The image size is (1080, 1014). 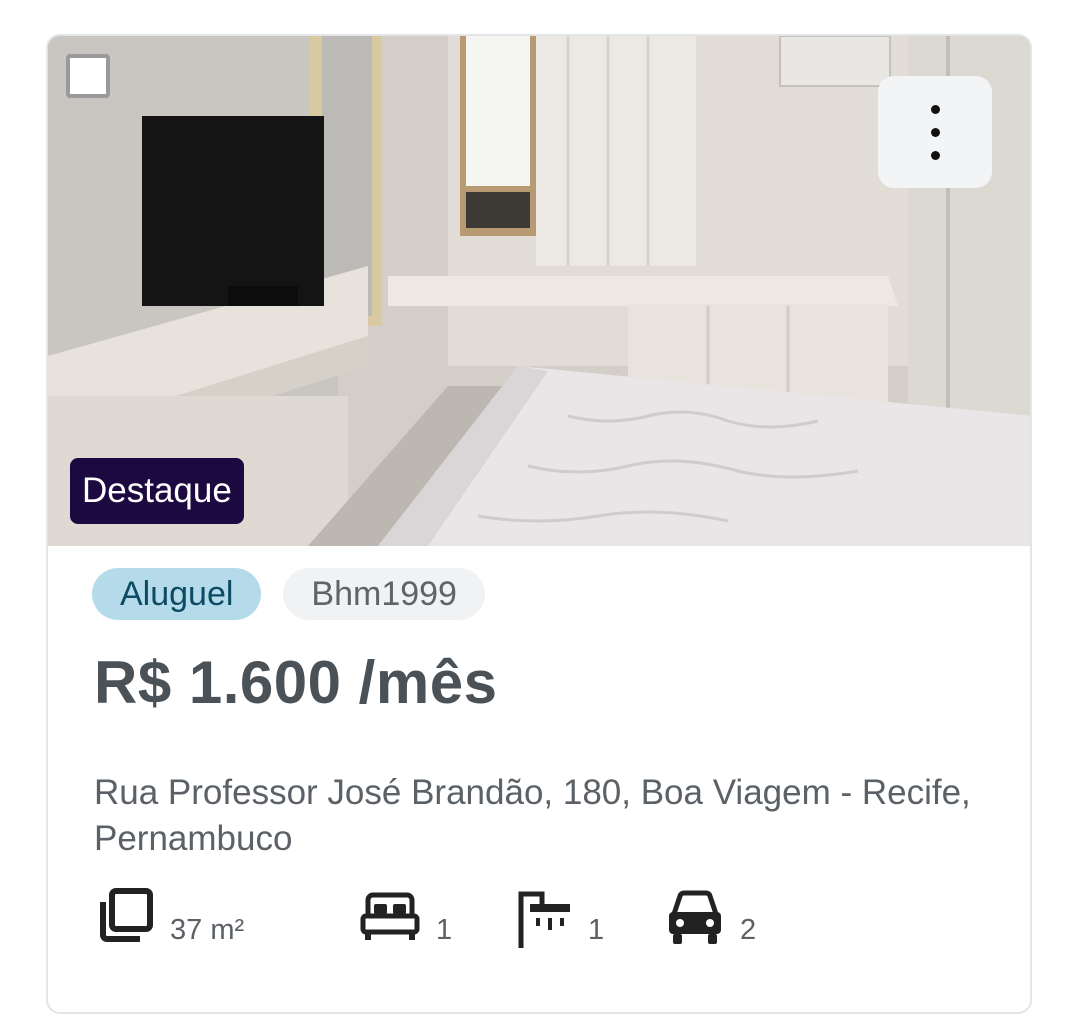 I want to click on tag-row: Aluguel Bhm1999, so click(x=288, y=594).